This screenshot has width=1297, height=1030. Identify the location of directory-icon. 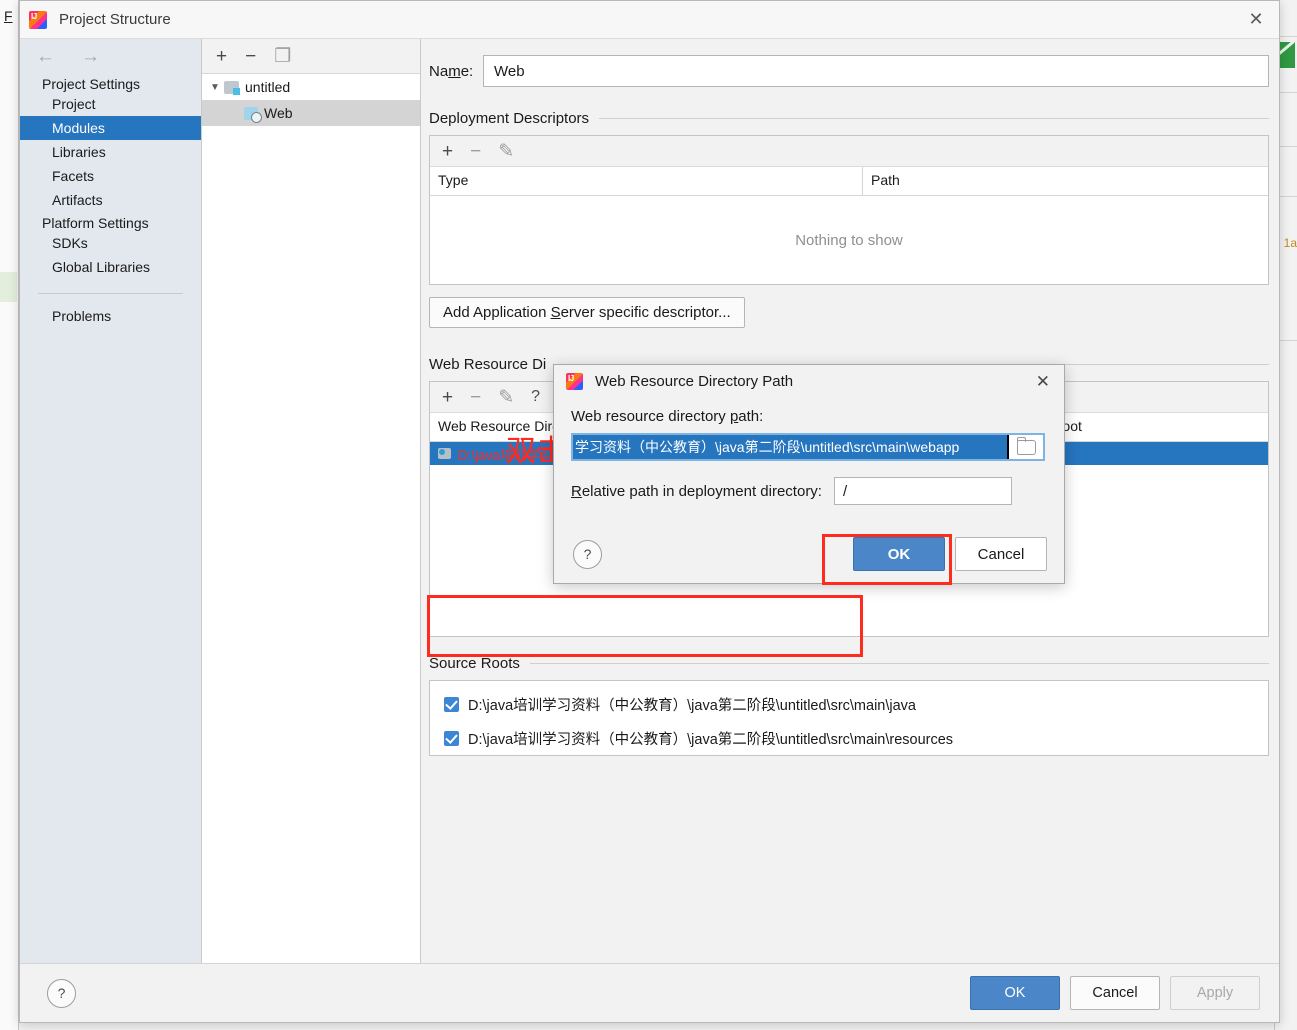
(444, 453).